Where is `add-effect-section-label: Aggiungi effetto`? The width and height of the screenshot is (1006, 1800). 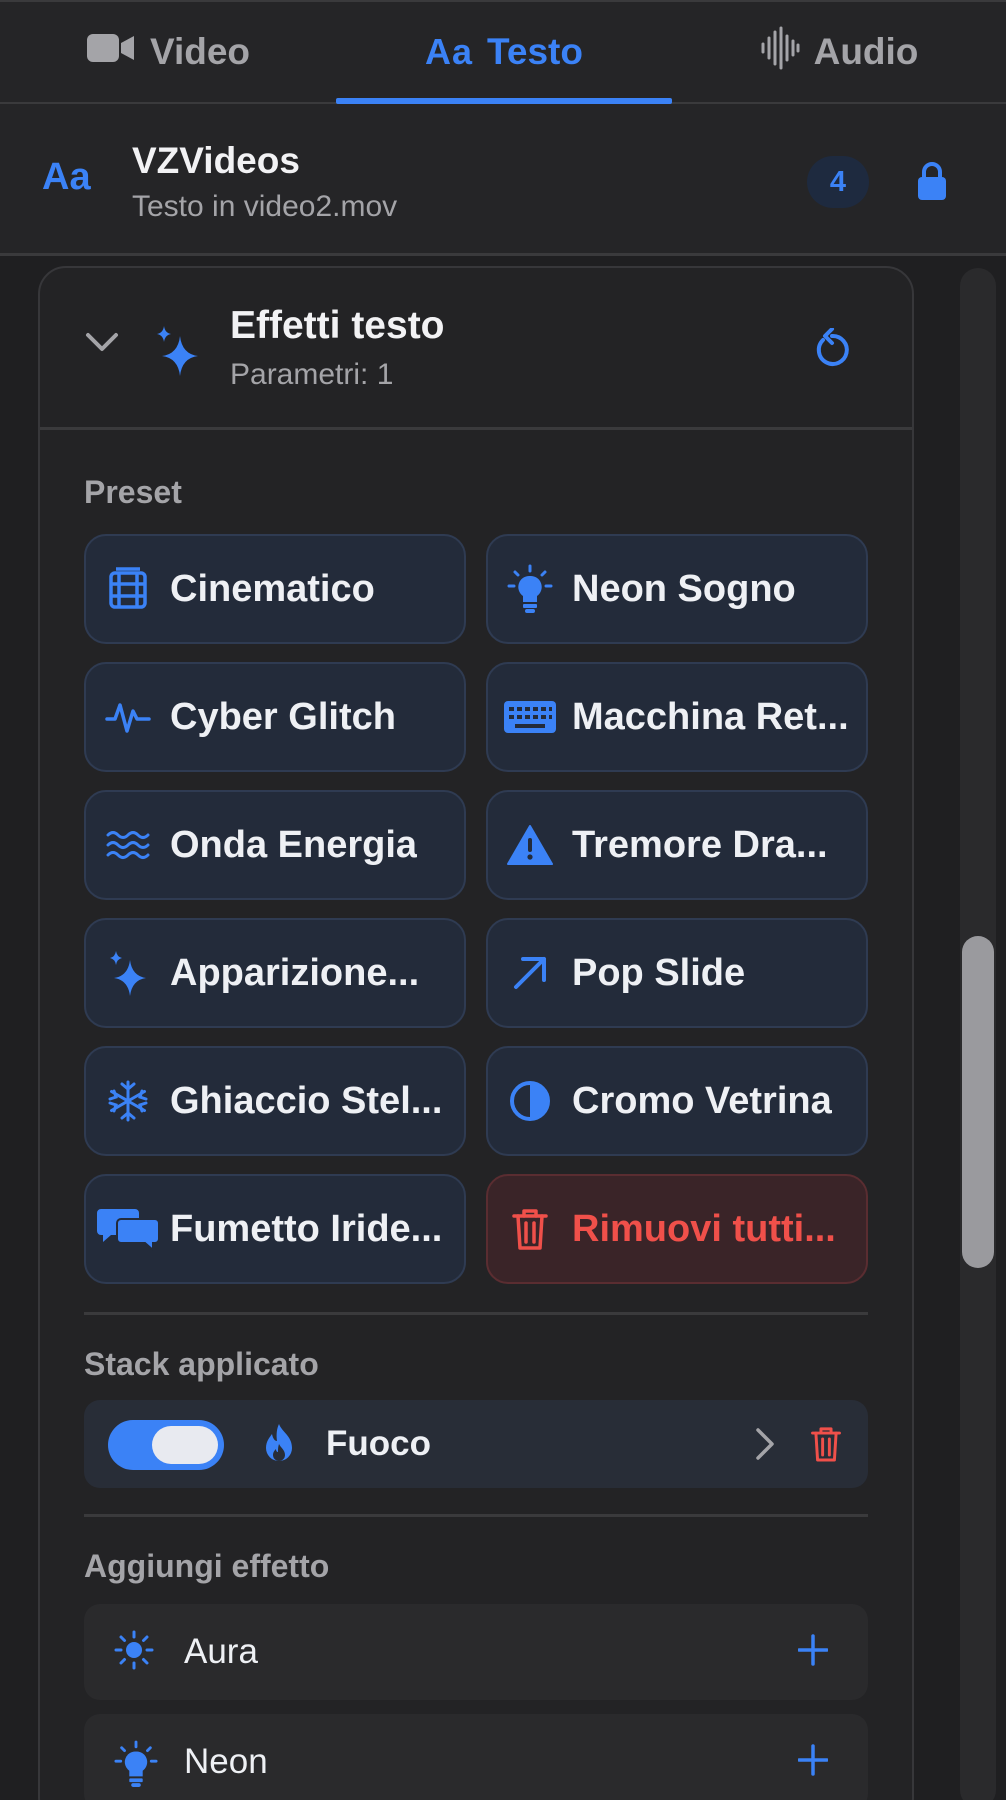
add-effect-section-label: Aggiungi effetto is located at coordinates (207, 1566).